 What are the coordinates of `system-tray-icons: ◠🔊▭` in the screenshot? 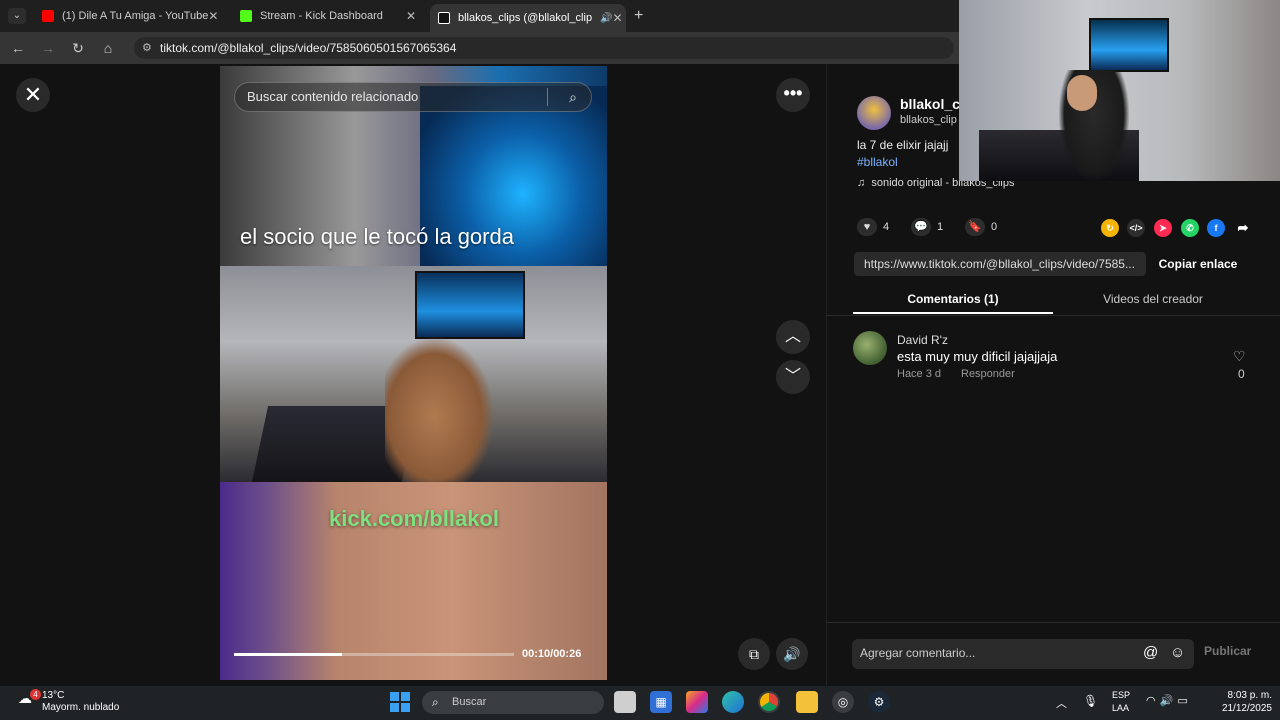 It's located at (1169, 700).